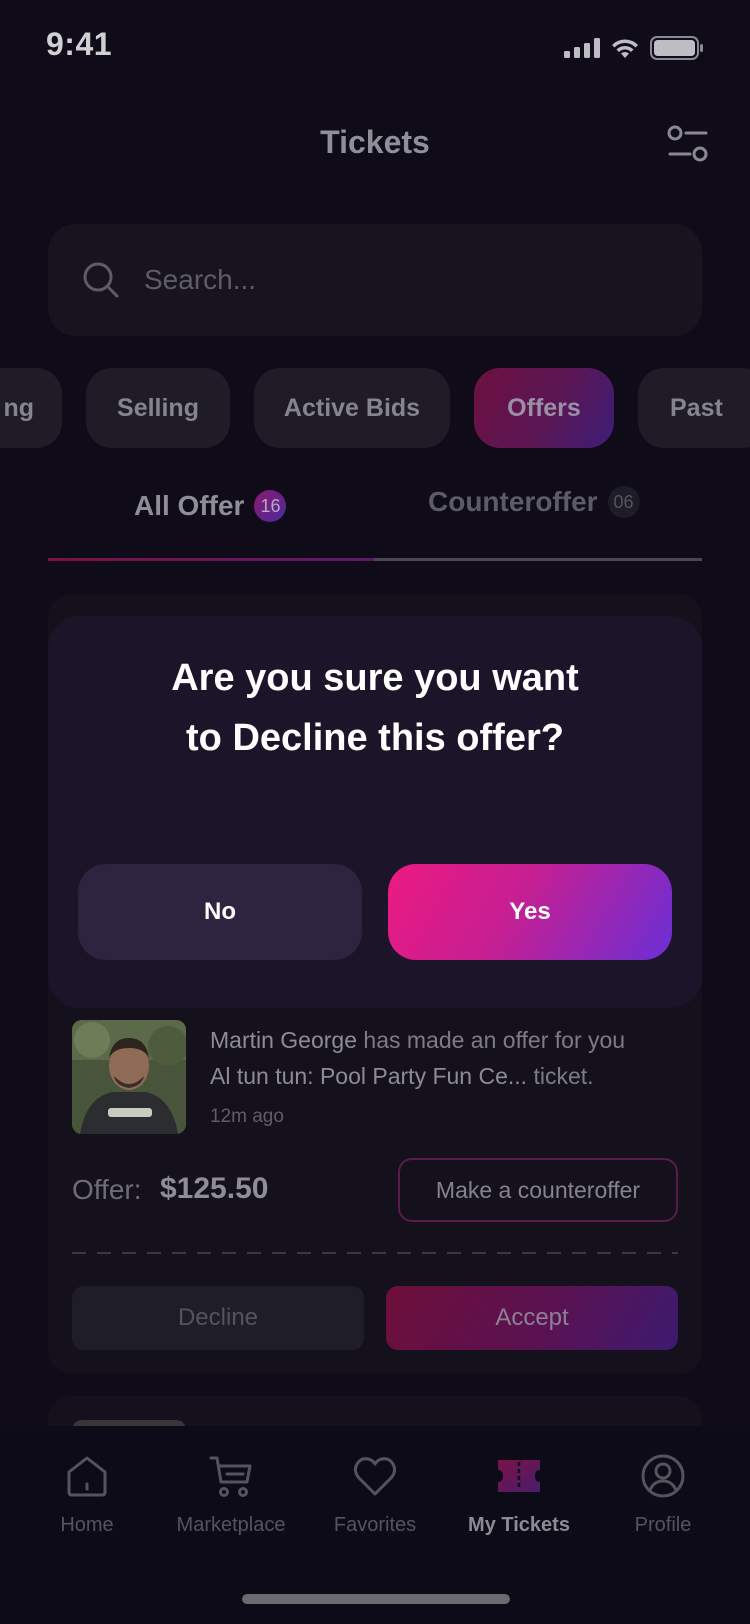 The width and height of the screenshot is (750, 1624). Describe the element at coordinates (582, 48) in the screenshot. I see `signal-icon` at that location.